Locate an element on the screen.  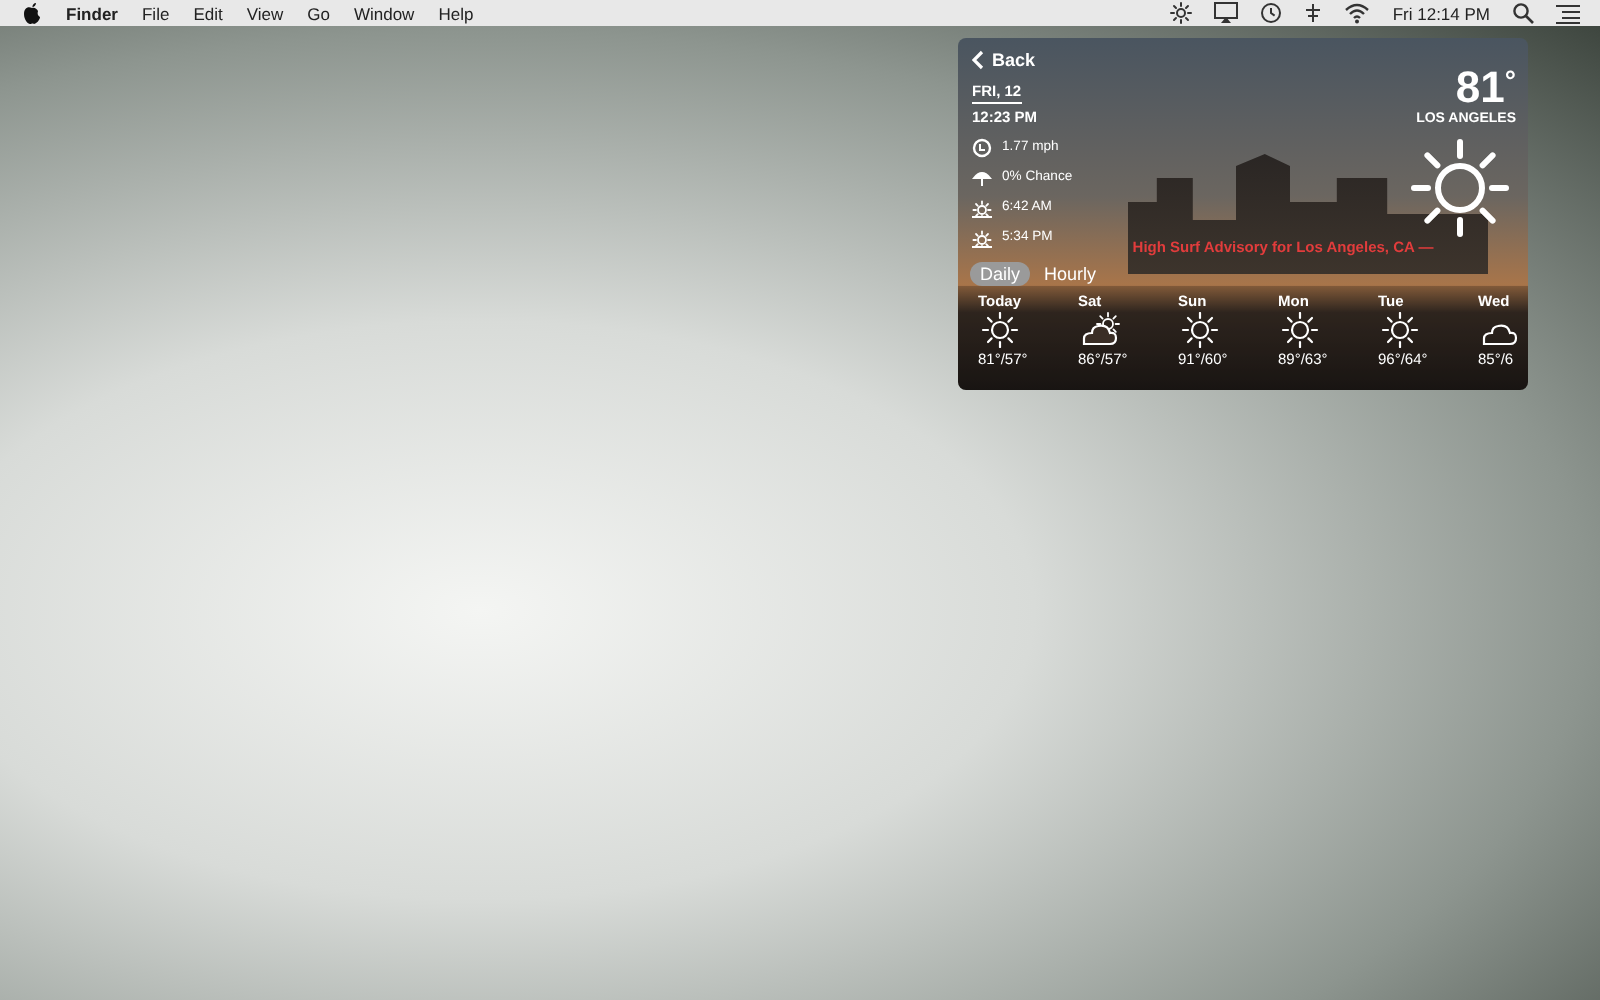
cloud-sun-icon is located at coordinates (1100, 330).